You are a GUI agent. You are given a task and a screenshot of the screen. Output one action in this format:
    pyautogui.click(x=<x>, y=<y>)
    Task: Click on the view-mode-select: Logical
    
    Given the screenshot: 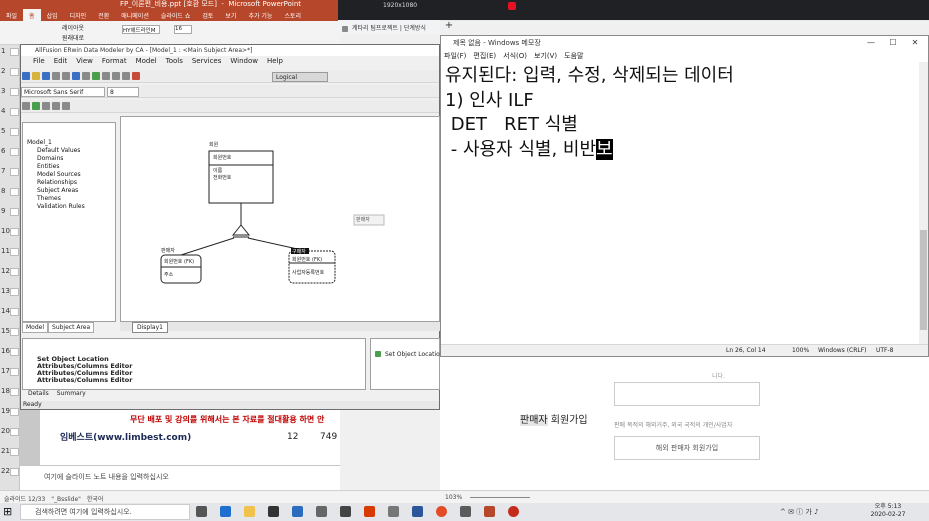 What is the action you would take?
    pyautogui.click(x=300, y=77)
    